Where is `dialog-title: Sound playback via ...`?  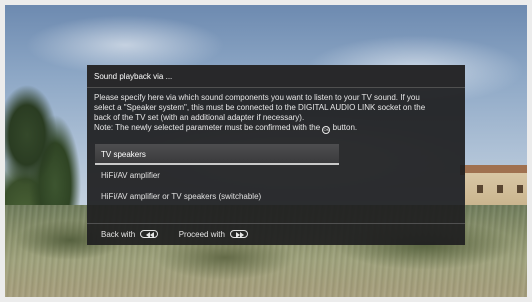 dialog-title: Sound playback via ... is located at coordinates (276, 76).